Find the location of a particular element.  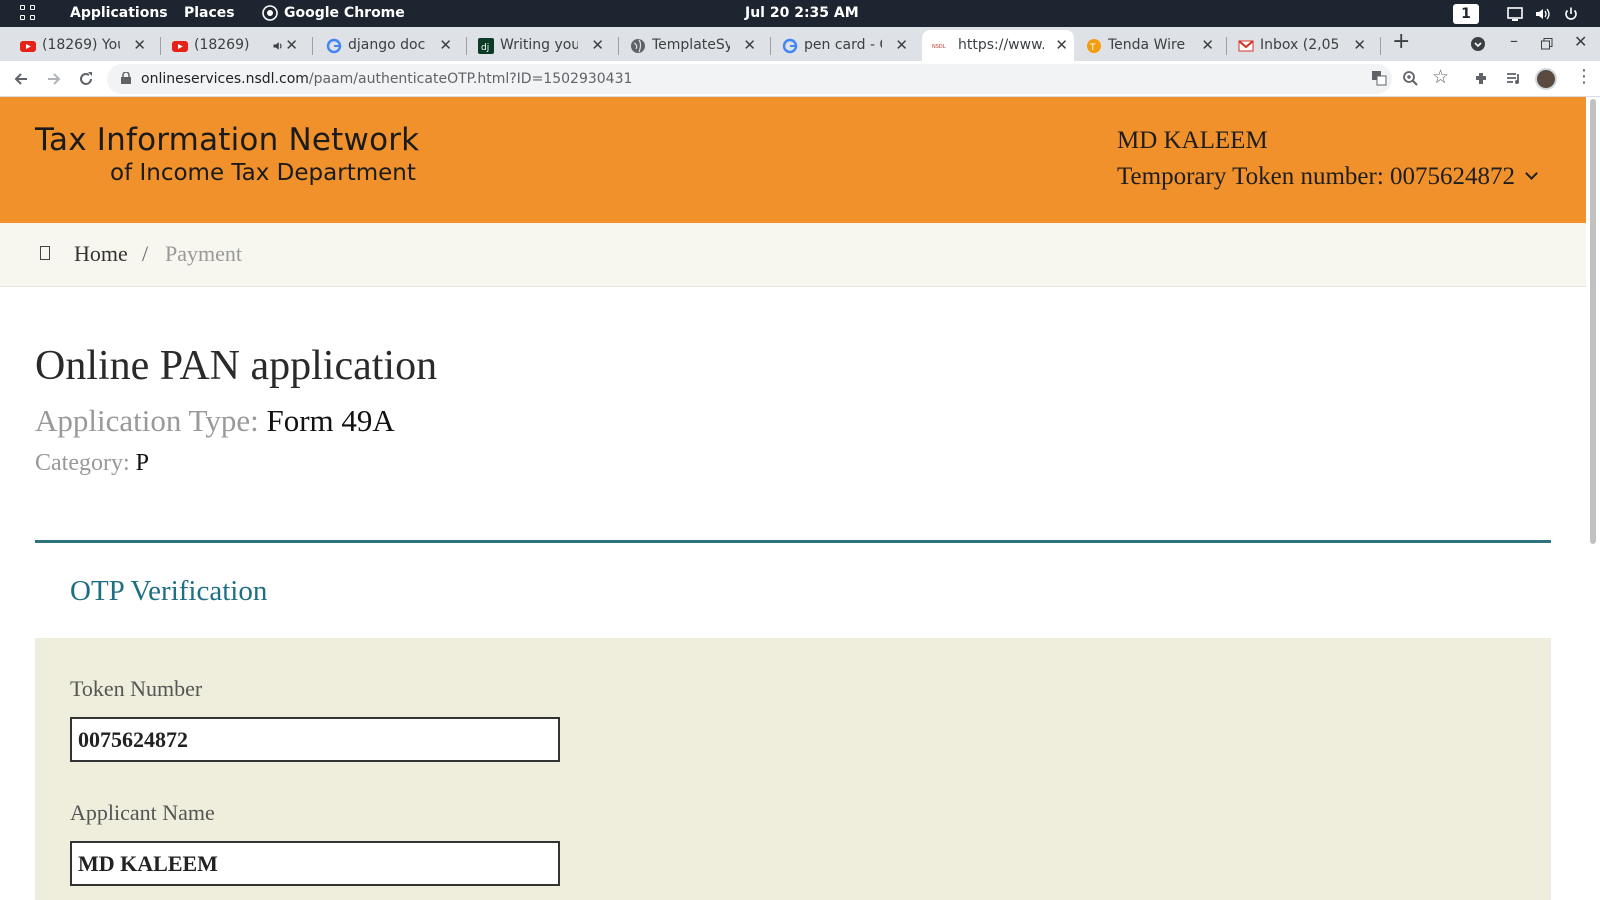

user-name: MD KALEEM is located at coordinates (1192, 140).